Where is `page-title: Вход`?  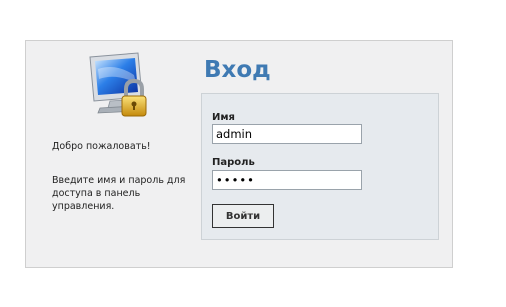 page-title: Вход is located at coordinates (237, 70).